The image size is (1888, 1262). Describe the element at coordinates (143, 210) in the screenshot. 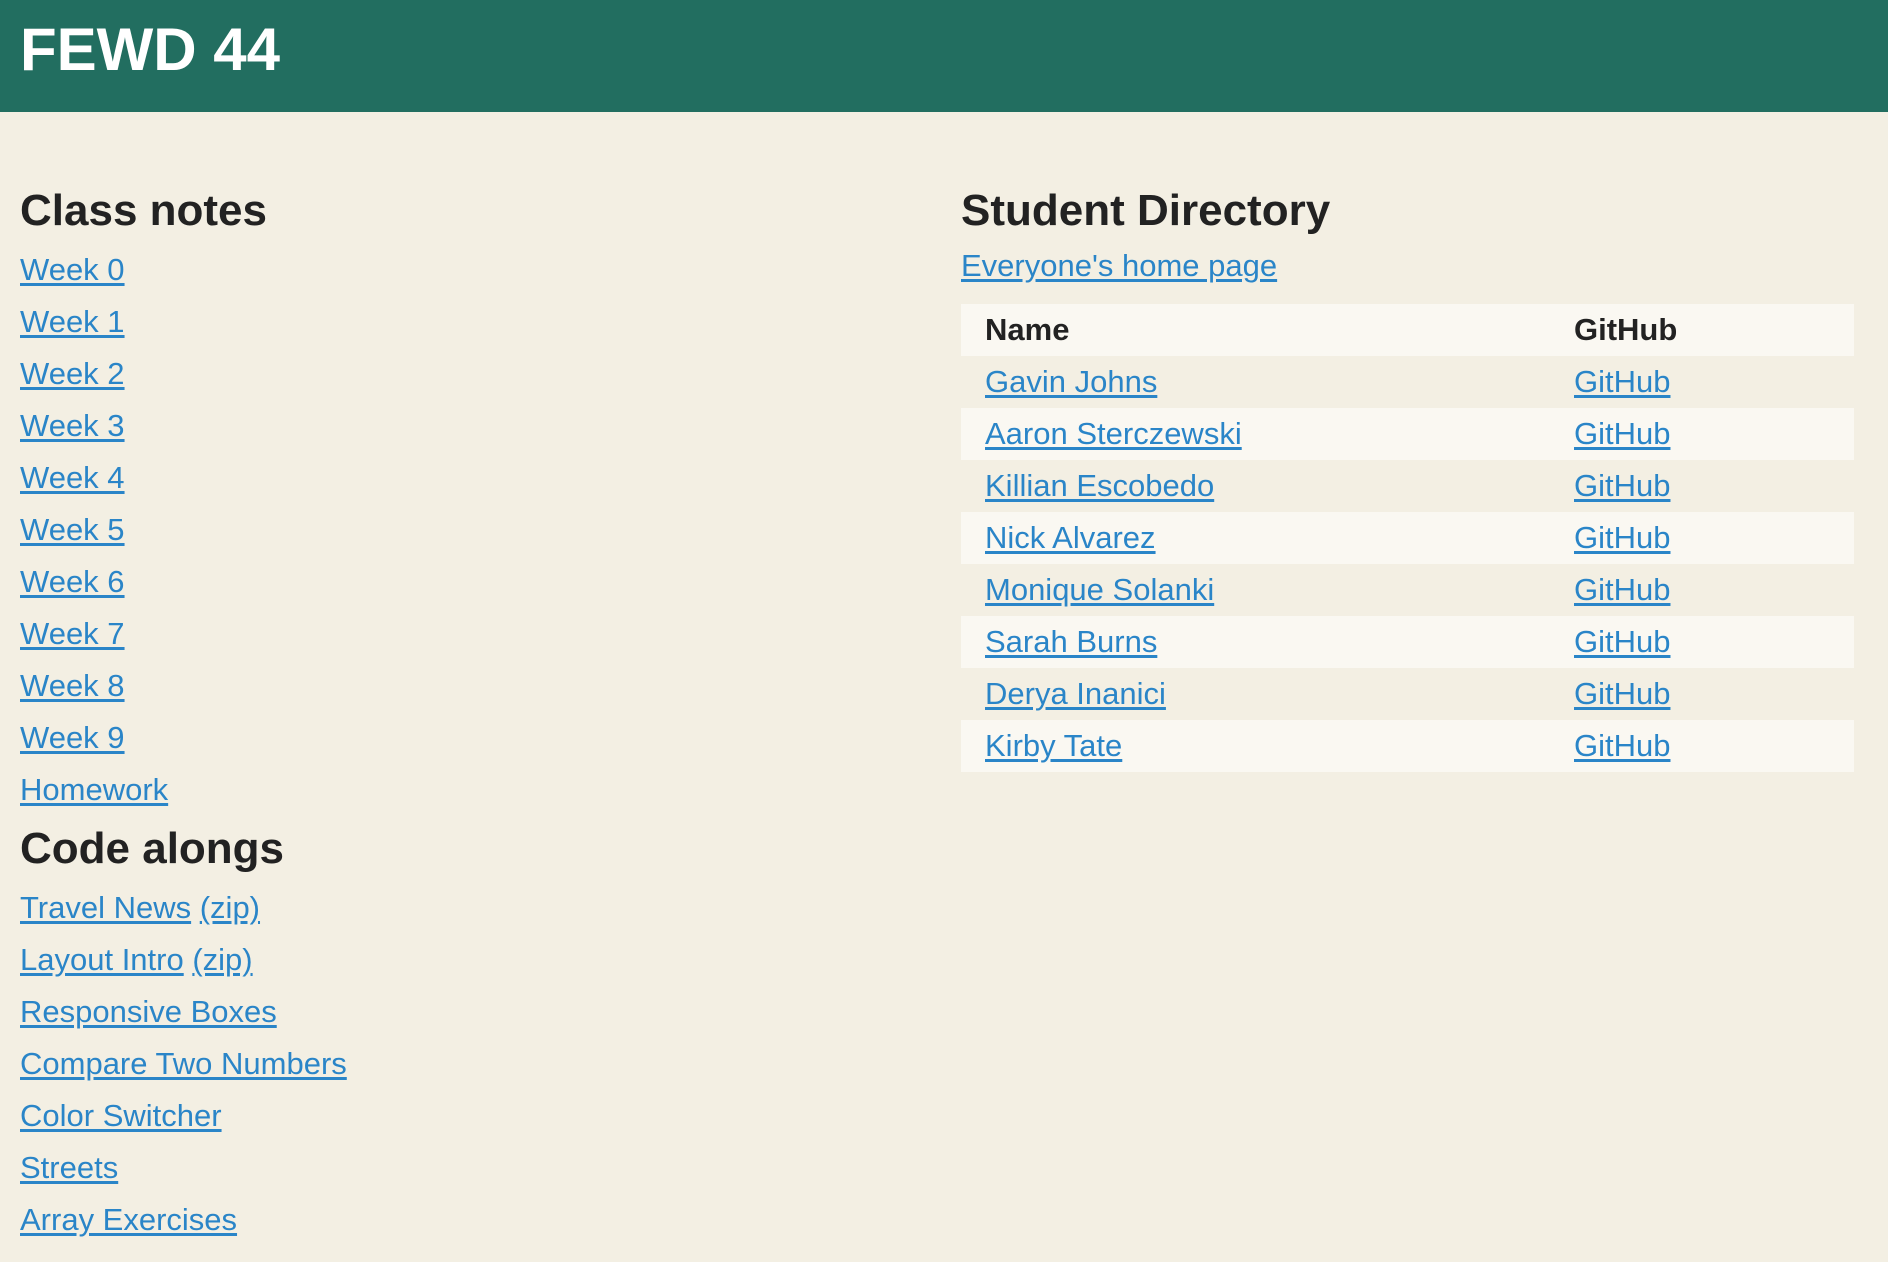

I see `class-notes-heading: Class notes` at that location.